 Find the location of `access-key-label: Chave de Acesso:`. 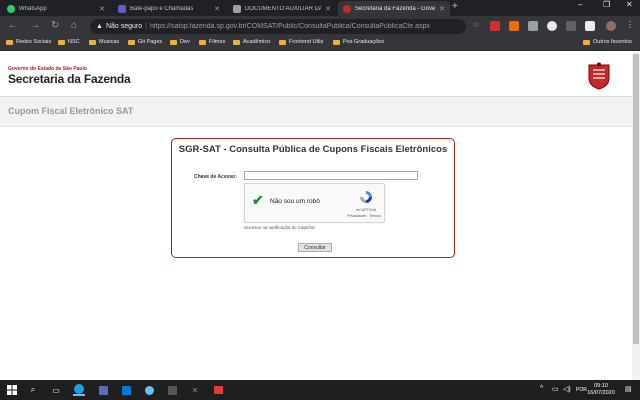

access-key-label: Chave de Acesso: is located at coordinates (215, 177).